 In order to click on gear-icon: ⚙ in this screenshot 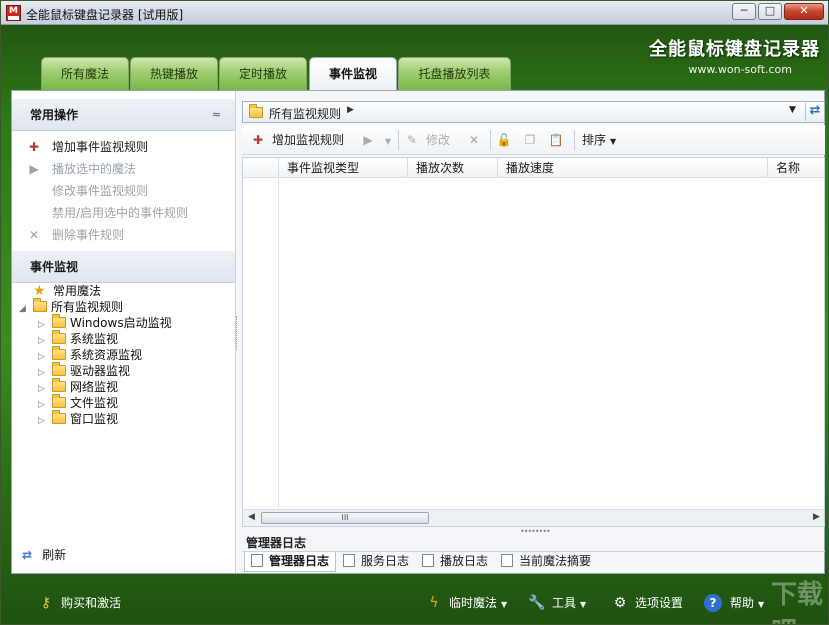, I will do `click(620, 603)`.